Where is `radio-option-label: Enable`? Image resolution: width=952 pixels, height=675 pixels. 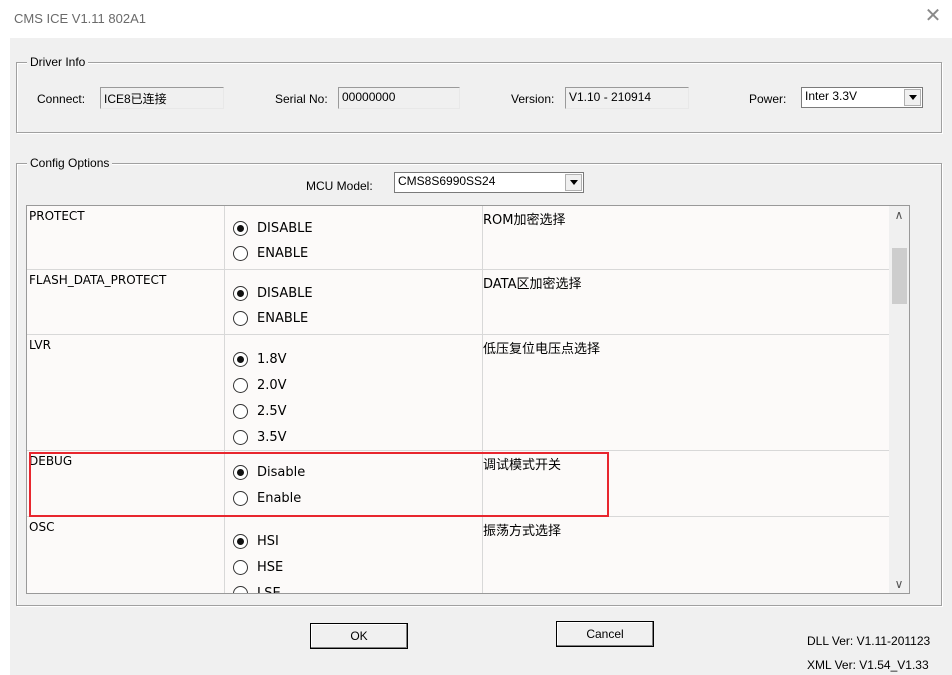
radio-option-label: Enable is located at coordinates (279, 498).